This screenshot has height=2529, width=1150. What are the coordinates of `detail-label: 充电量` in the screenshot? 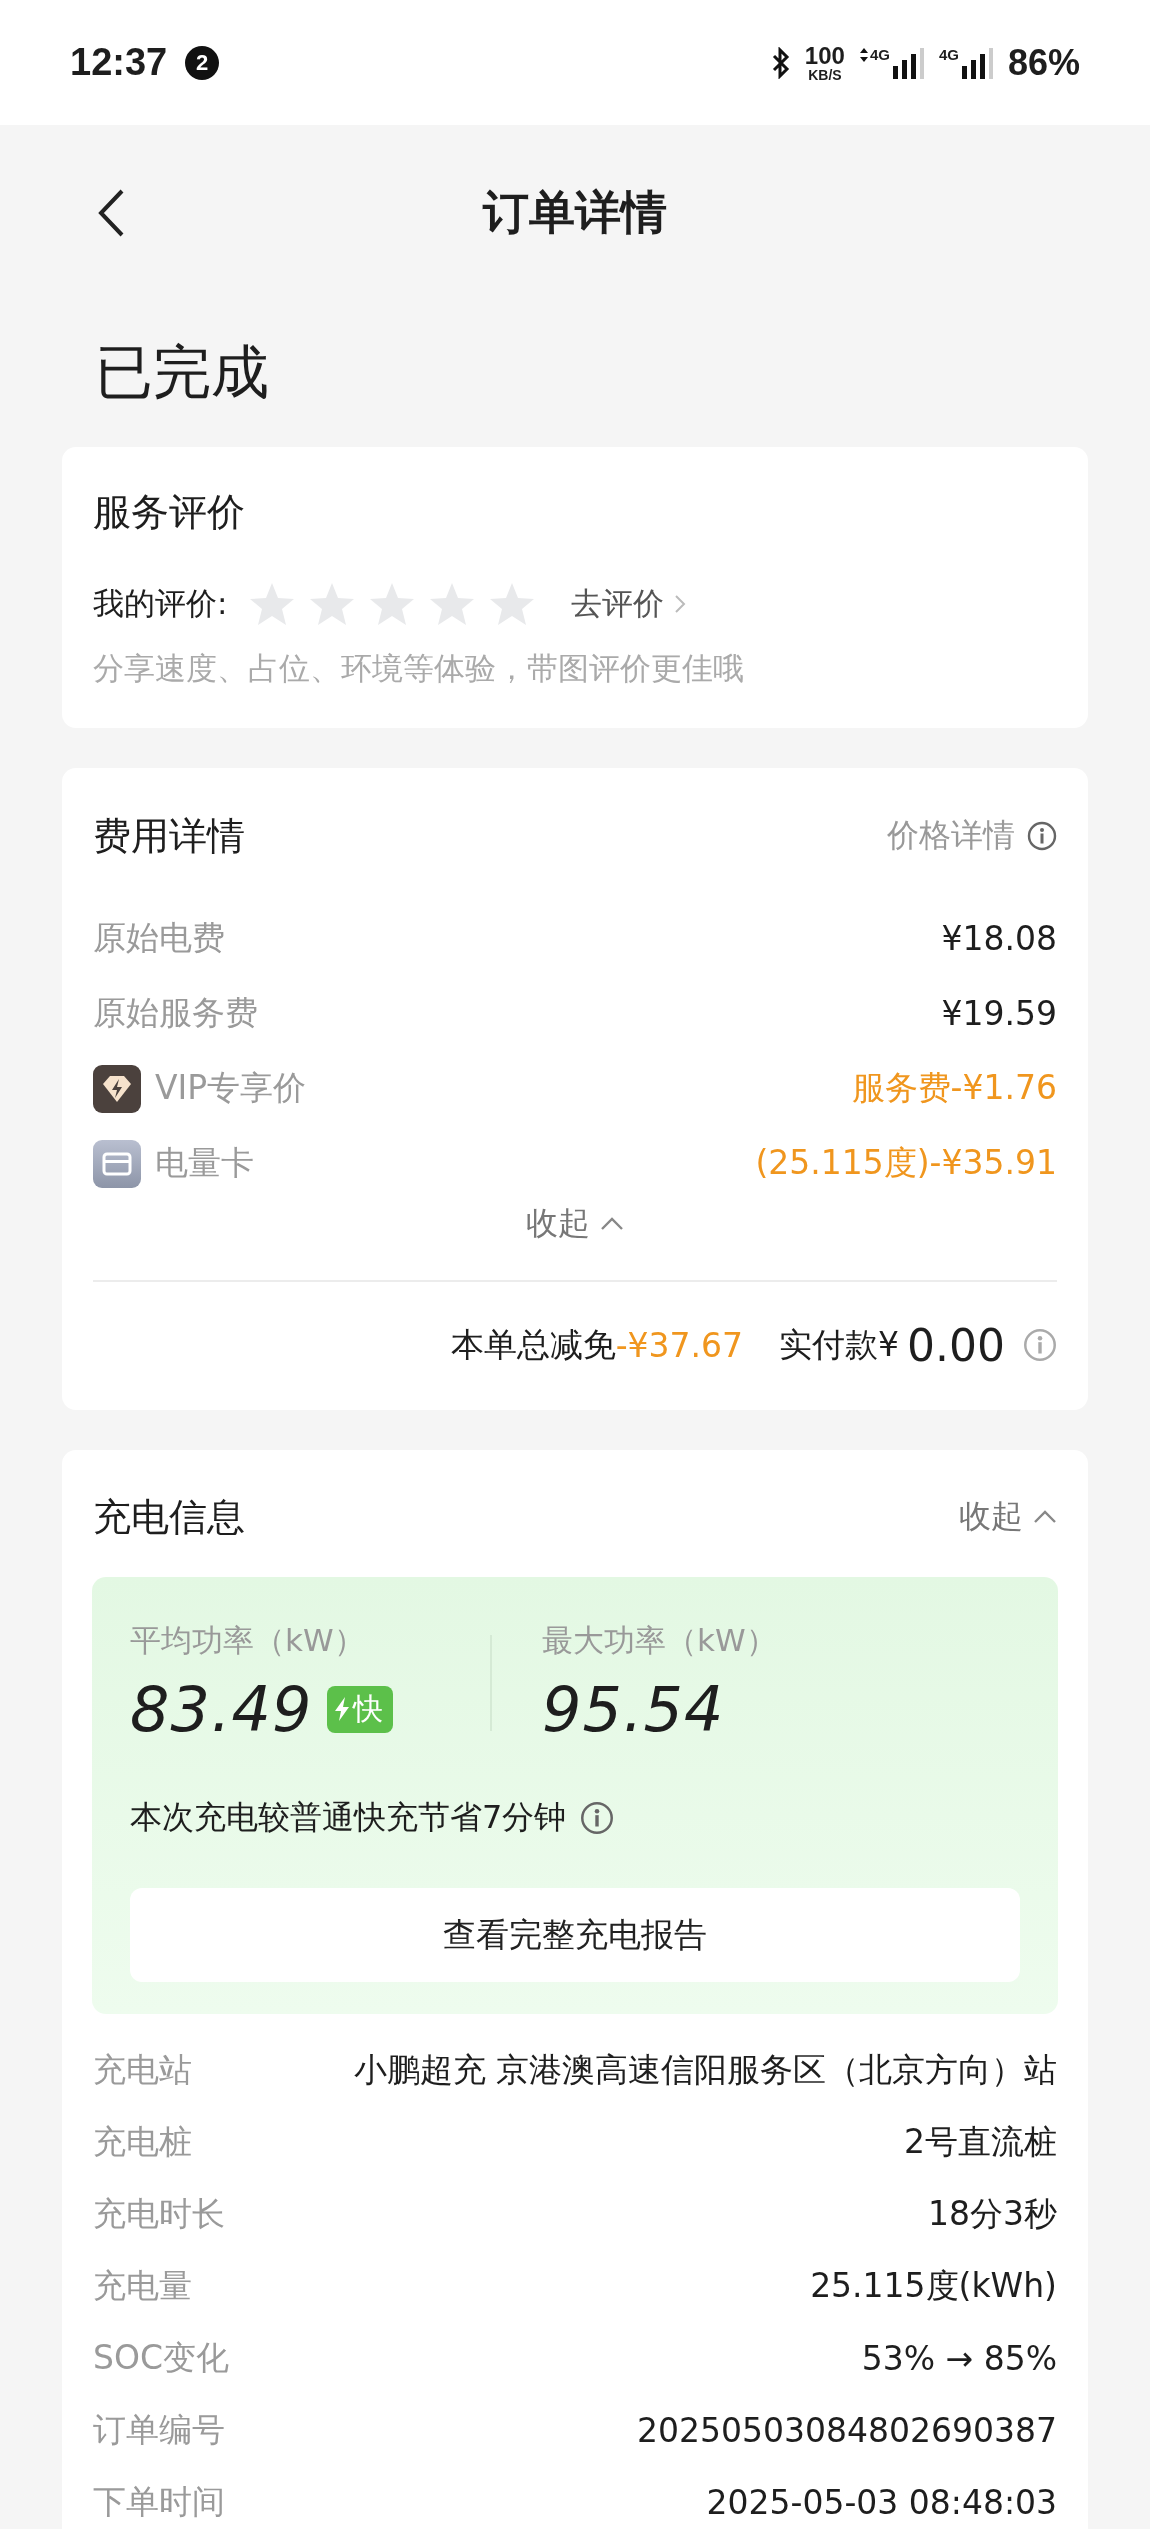 It's located at (142, 2285).